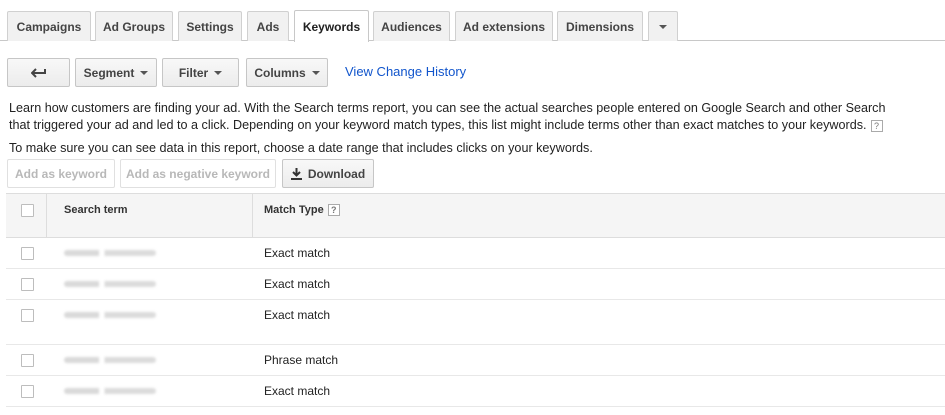 This screenshot has height=415, width=945. Describe the element at coordinates (49, 26) in the screenshot. I see `tab-campaigns: Campaigns` at that location.